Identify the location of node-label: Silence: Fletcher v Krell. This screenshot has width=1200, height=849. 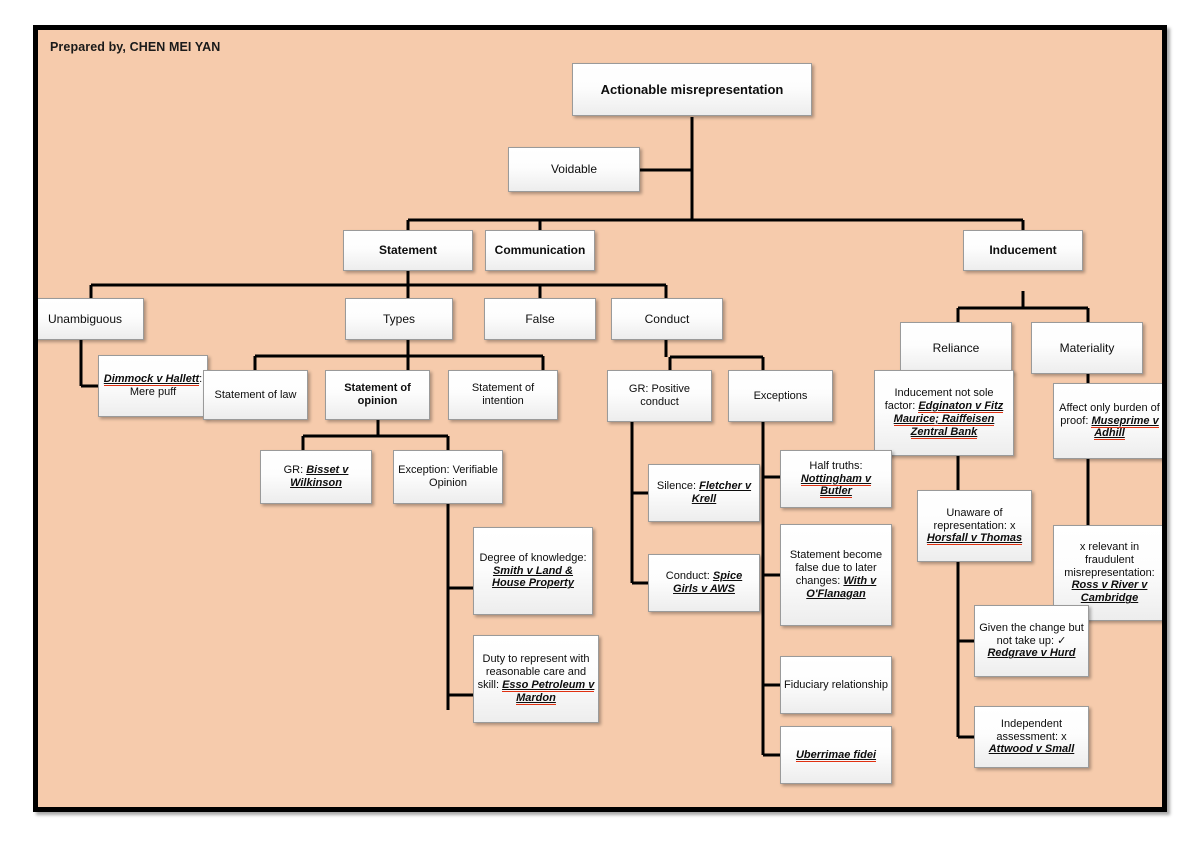
(704, 493).